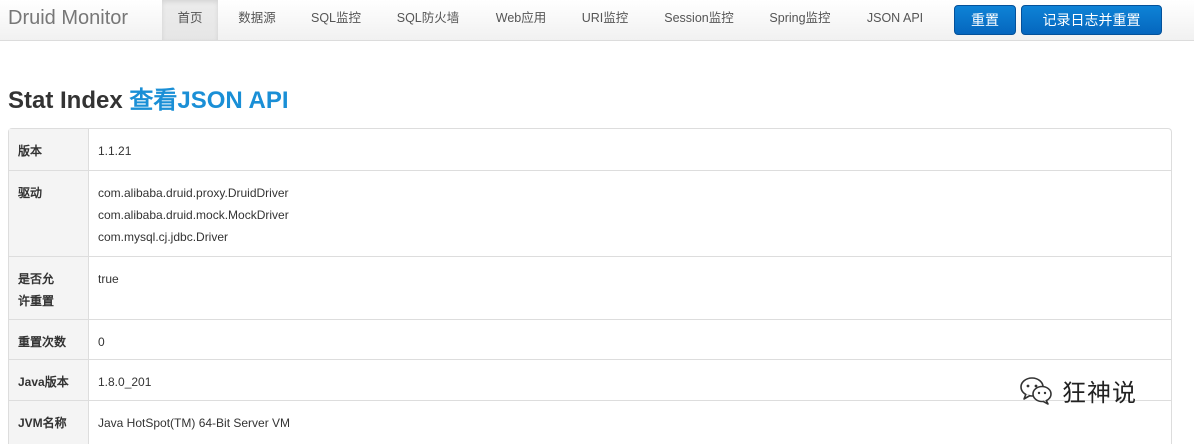 The image size is (1194, 444). I want to click on page-title: Stat Index 查看JSON API, so click(148, 97).